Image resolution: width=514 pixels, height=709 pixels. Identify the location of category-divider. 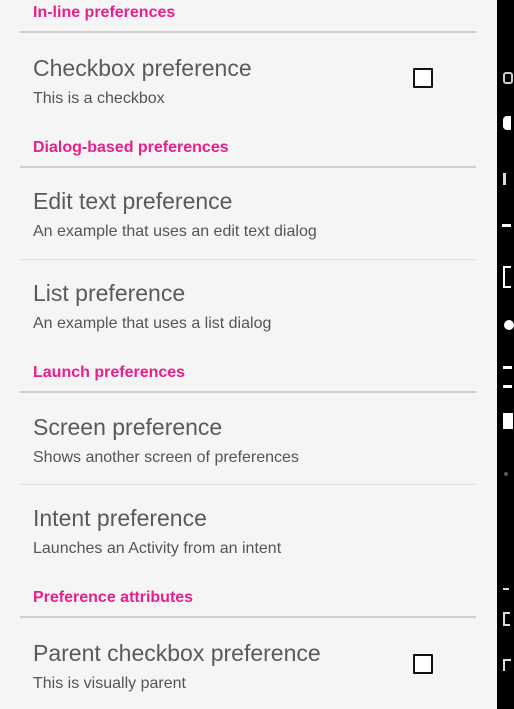
(248, 32).